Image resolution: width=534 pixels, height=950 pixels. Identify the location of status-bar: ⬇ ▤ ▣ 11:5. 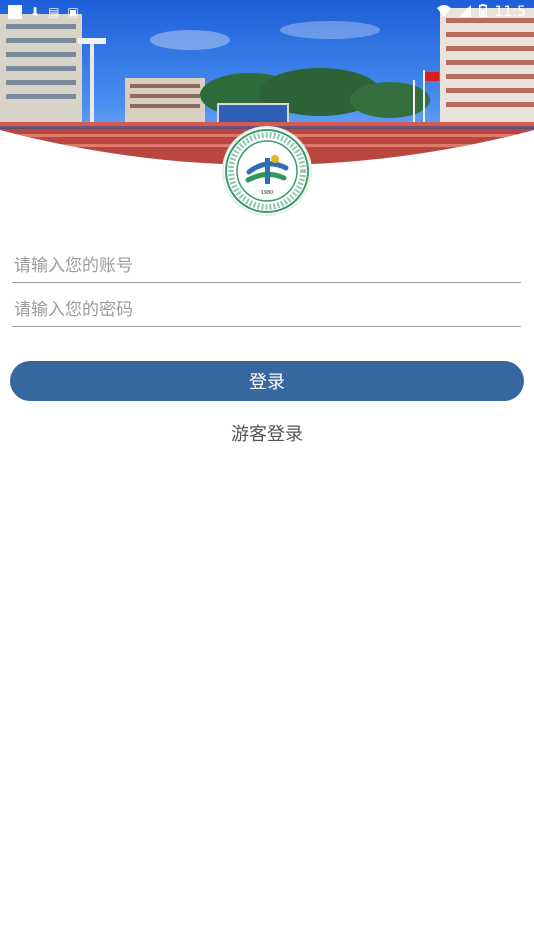
(267, 12).